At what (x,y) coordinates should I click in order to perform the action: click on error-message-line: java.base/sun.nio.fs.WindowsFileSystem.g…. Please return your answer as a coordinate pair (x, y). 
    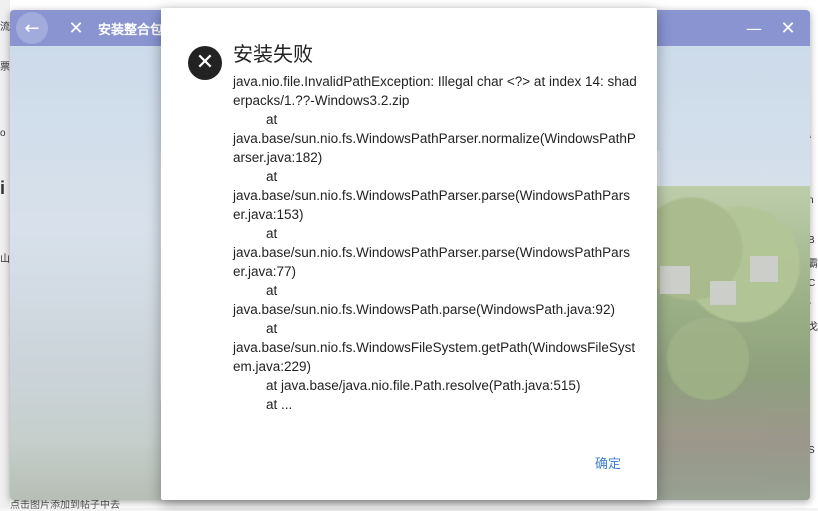
    Looking at the image, I should click on (435, 357).